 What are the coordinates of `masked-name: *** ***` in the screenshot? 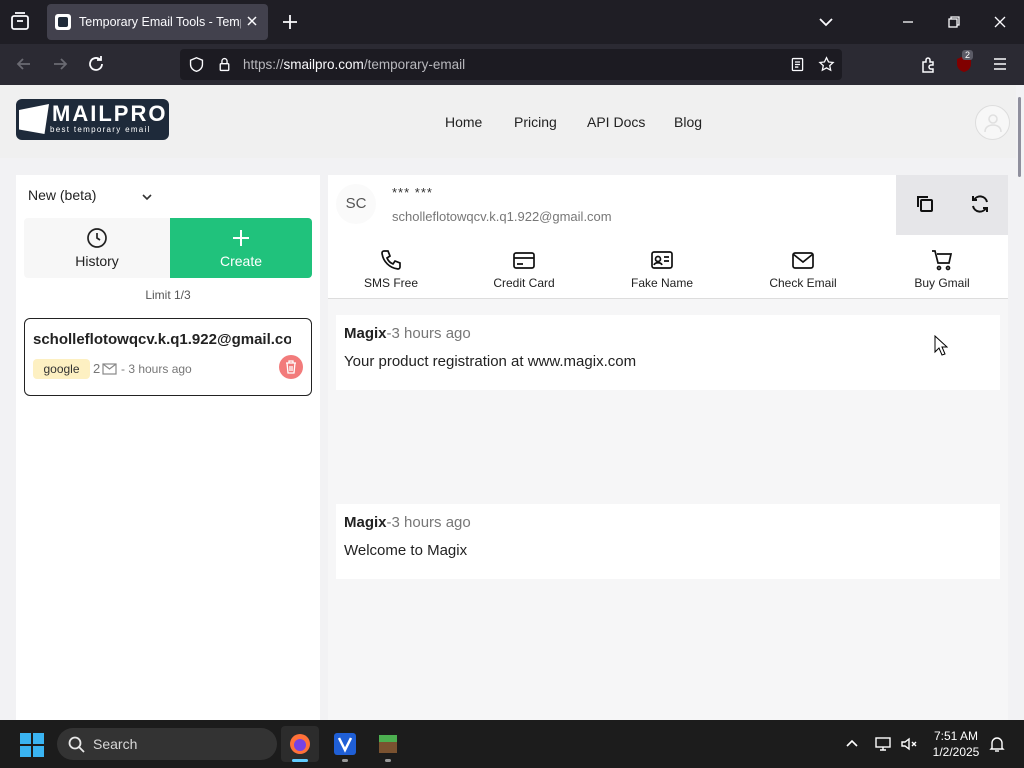 It's located at (412, 192).